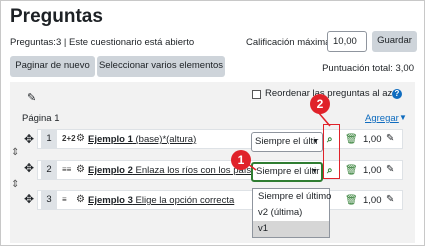  What do you see at coordinates (241, 160) in the screenshot?
I see `annotation-badge-1: 1` at bounding box center [241, 160].